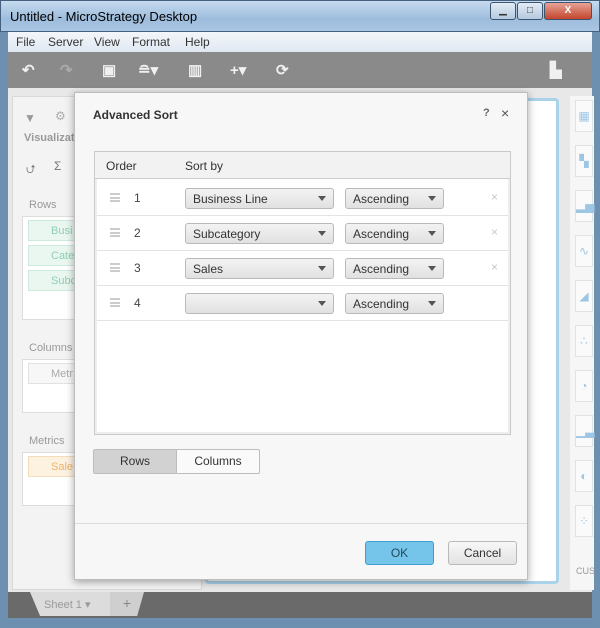  Describe the element at coordinates (31, 170) in the screenshot. I see `swap-icon: ⮍` at that location.